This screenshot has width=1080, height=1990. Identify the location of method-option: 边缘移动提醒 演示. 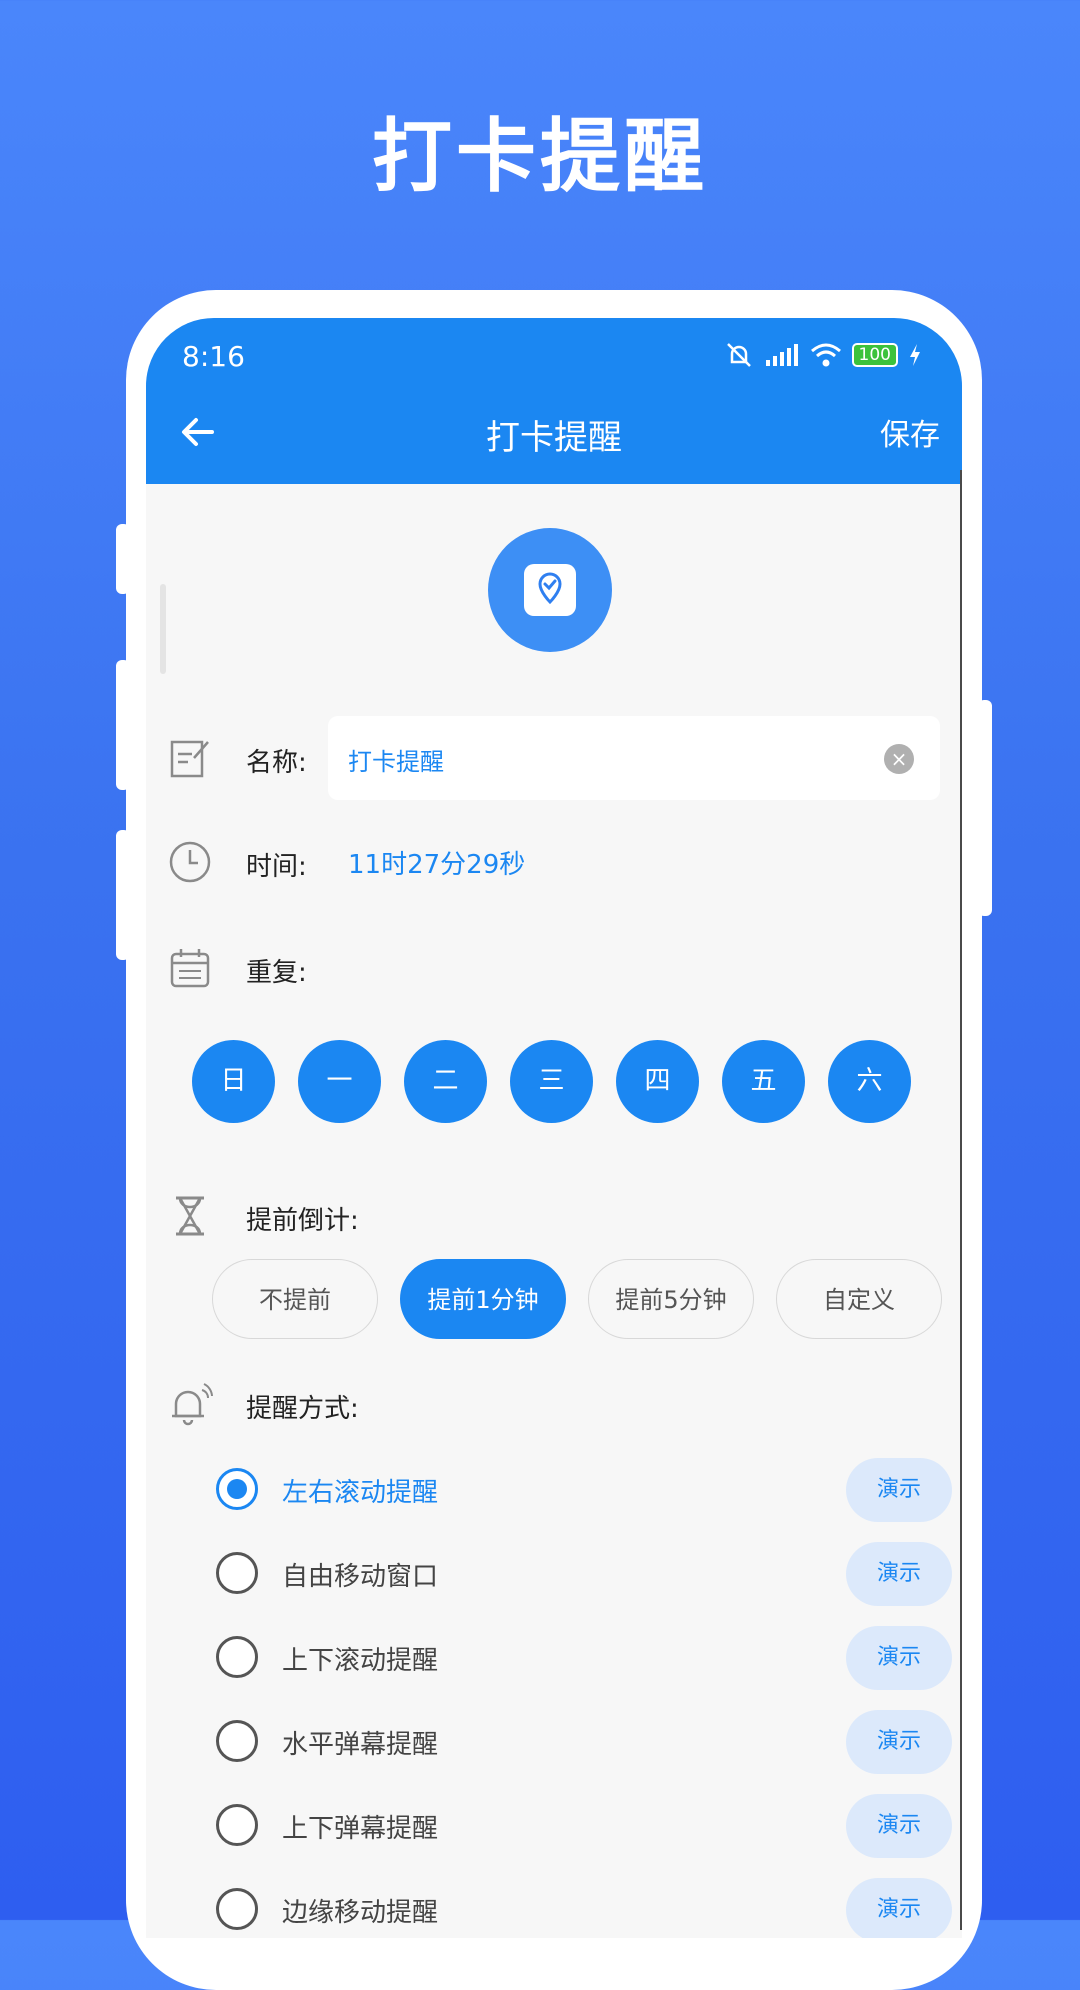
(554, 1908).